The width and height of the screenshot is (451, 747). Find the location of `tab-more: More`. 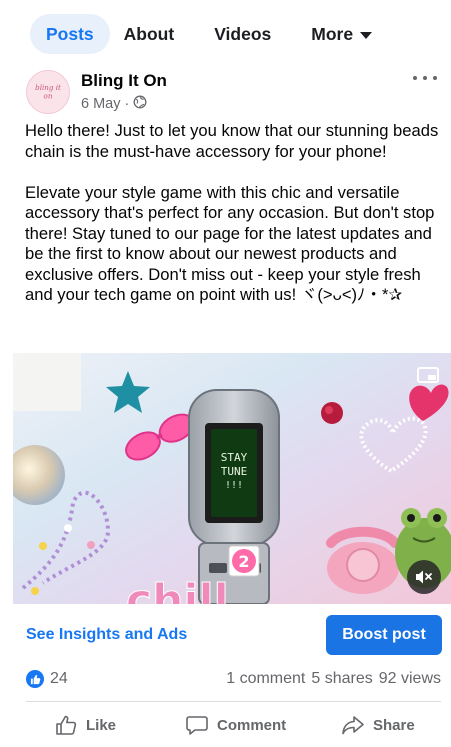

tab-more: More is located at coordinates (342, 34).